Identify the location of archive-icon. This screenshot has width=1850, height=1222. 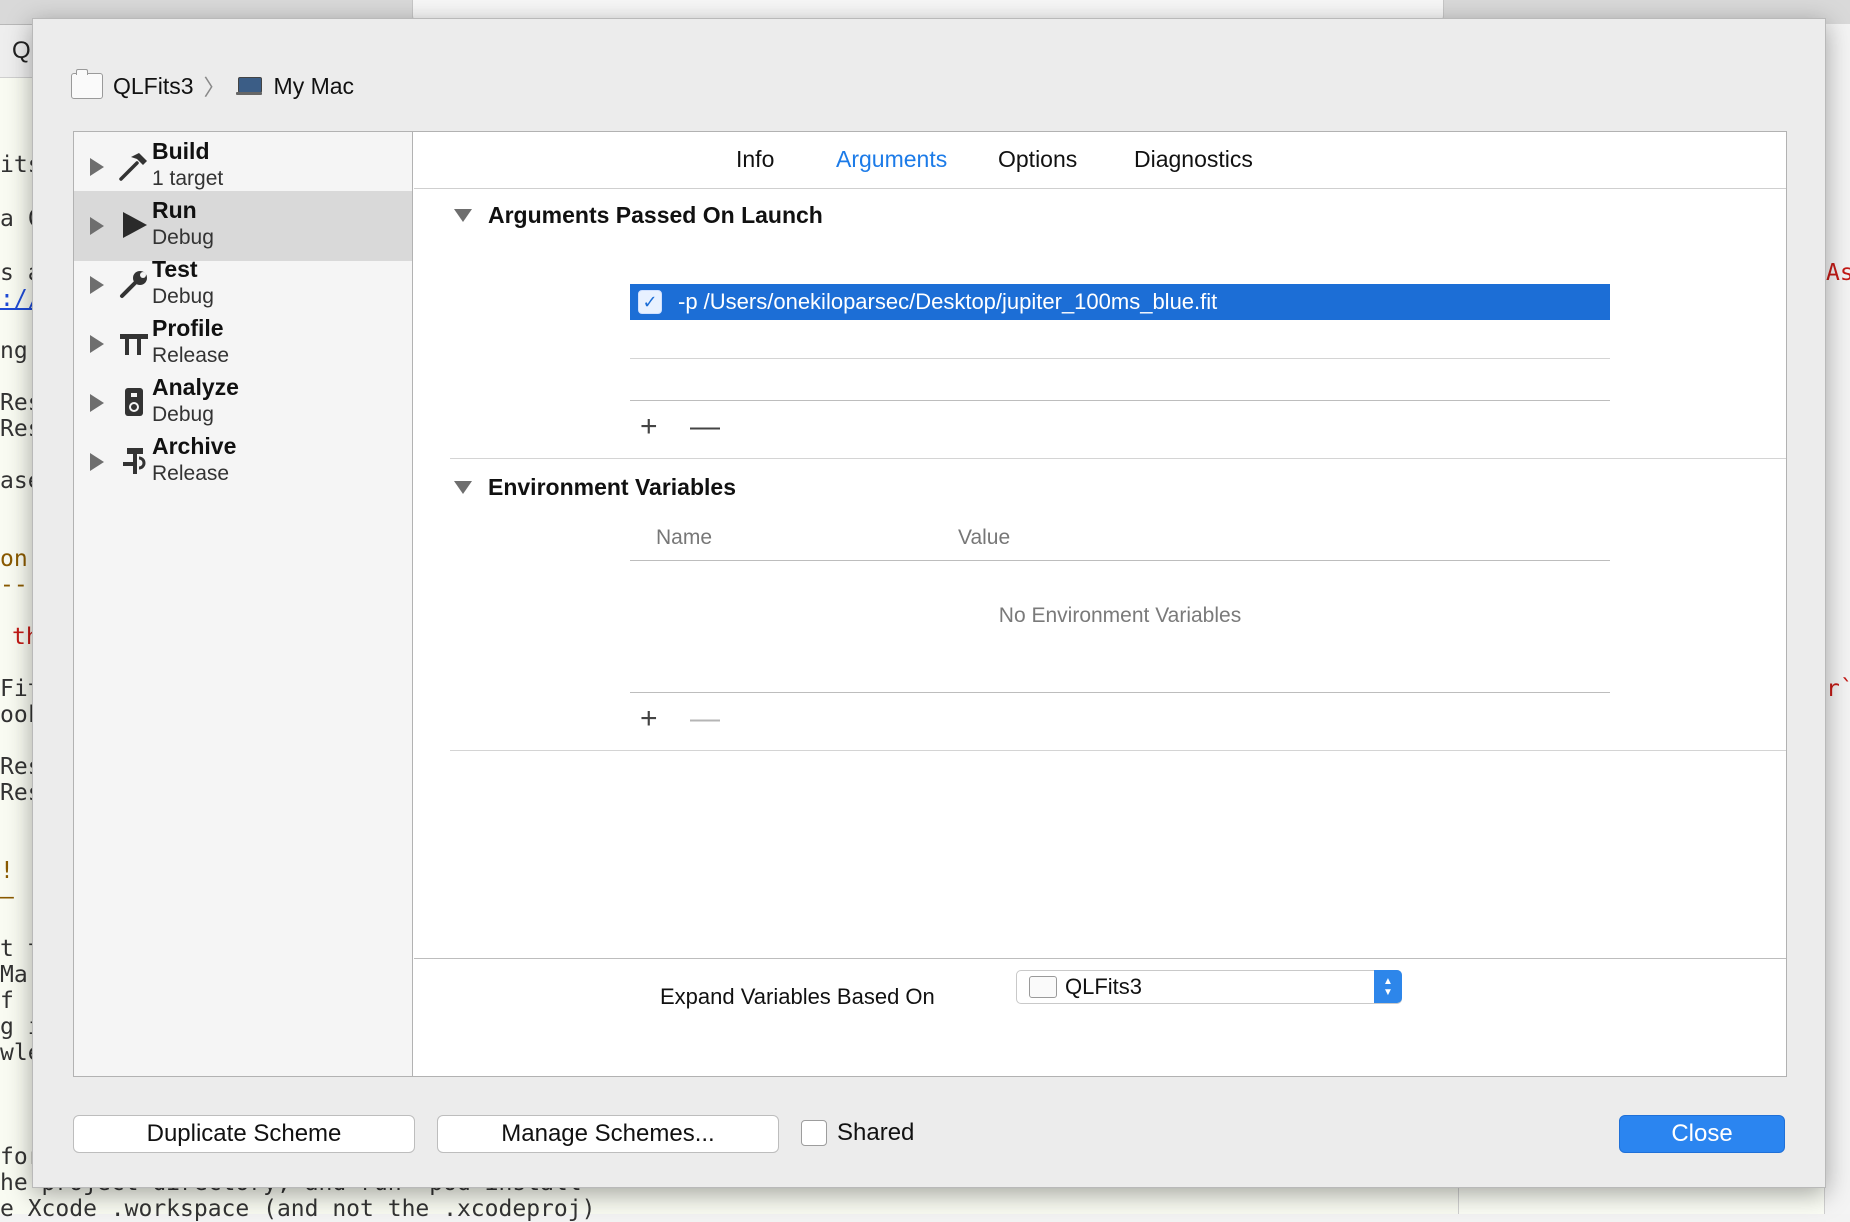
(134, 461).